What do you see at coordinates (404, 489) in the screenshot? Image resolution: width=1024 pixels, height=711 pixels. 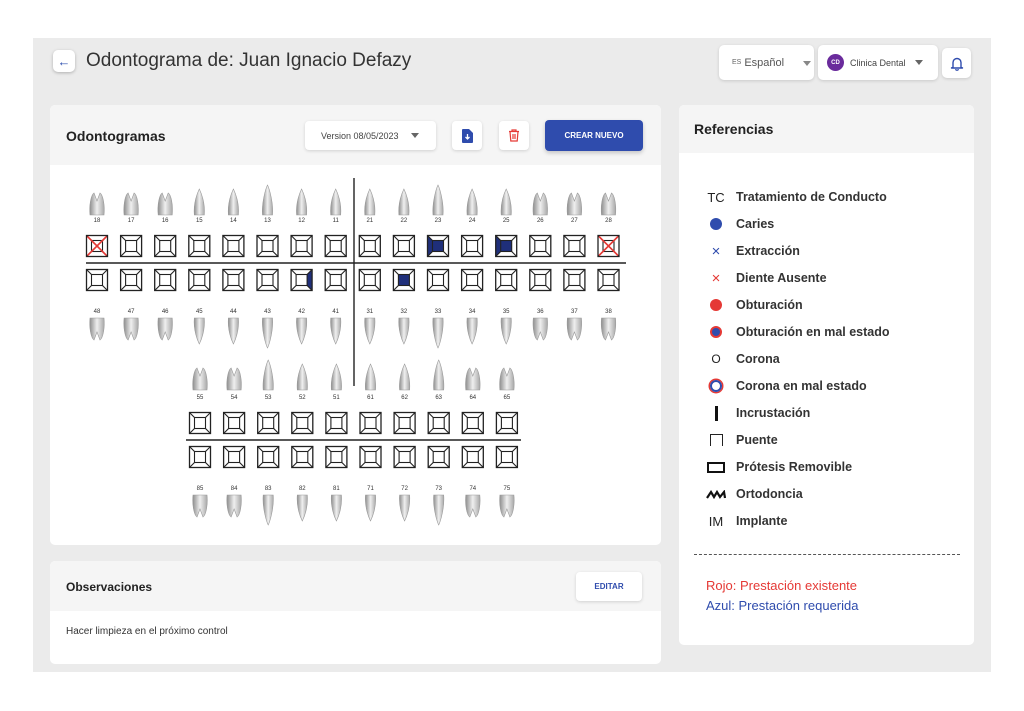 I see `tooth-number-72: 72` at bounding box center [404, 489].